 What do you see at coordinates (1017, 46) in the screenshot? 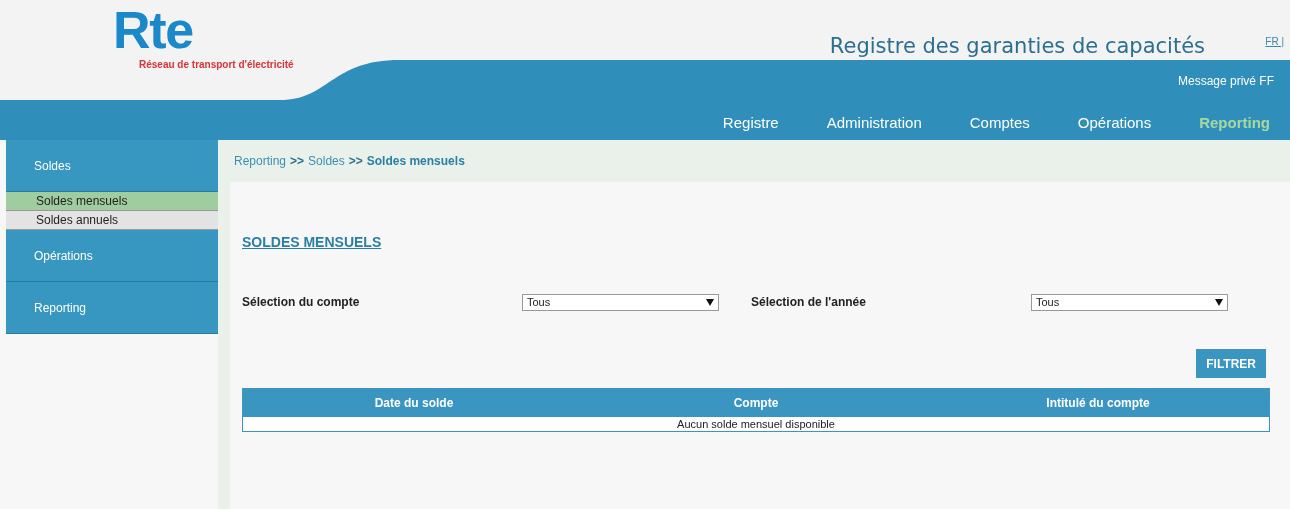
I see `site-title: Registre des garanties de capacités` at bounding box center [1017, 46].